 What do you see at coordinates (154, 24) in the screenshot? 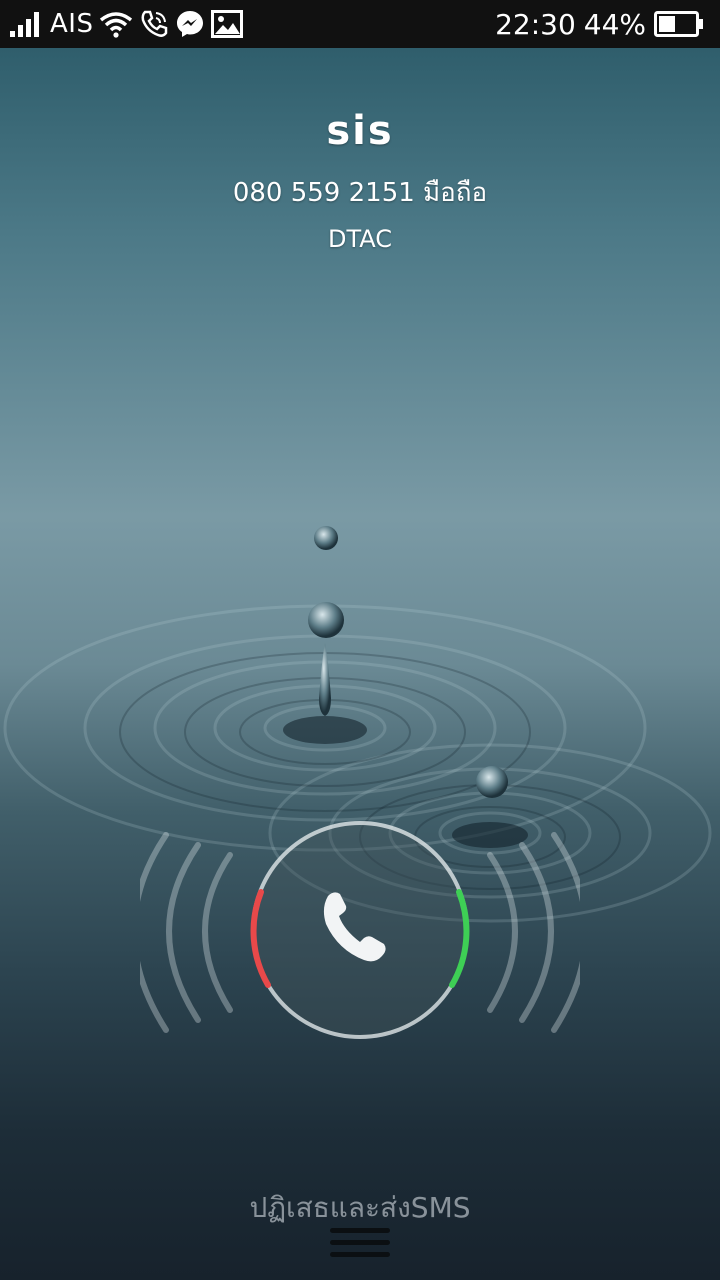
I see `call-icon` at bounding box center [154, 24].